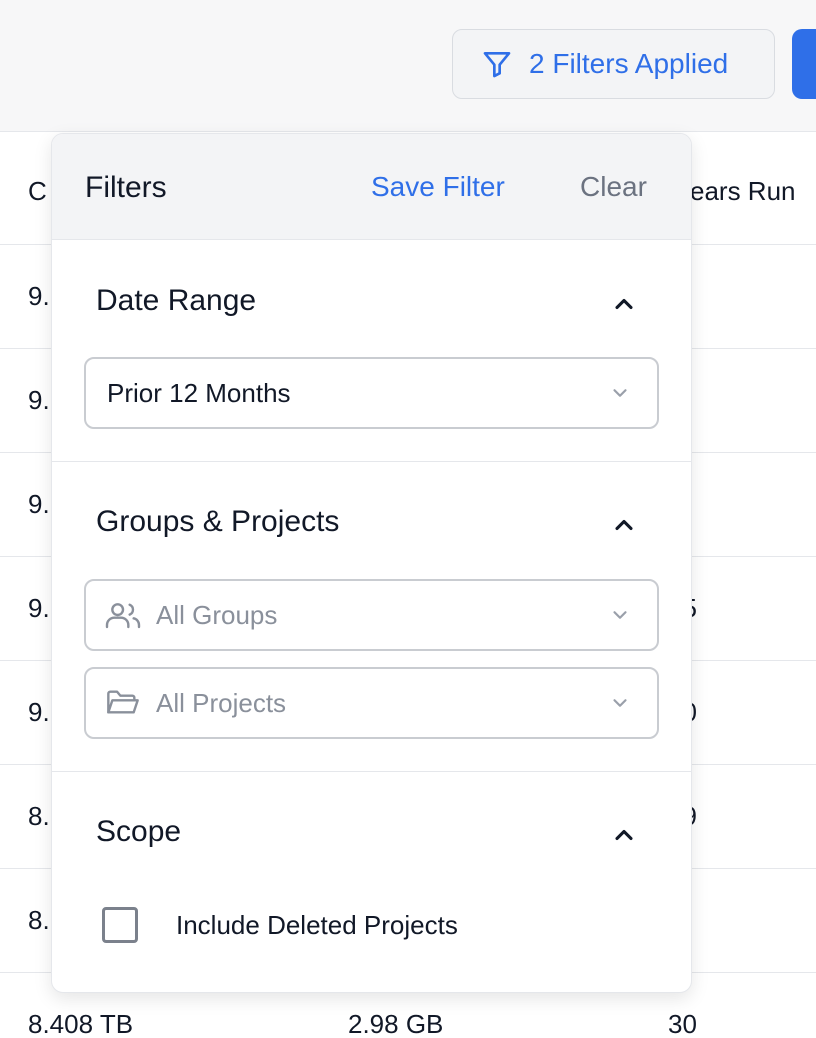 The image size is (816, 1038). What do you see at coordinates (438, 187) in the screenshot?
I see `save-filter-button: Save Filter` at bounding box center [438, 187].